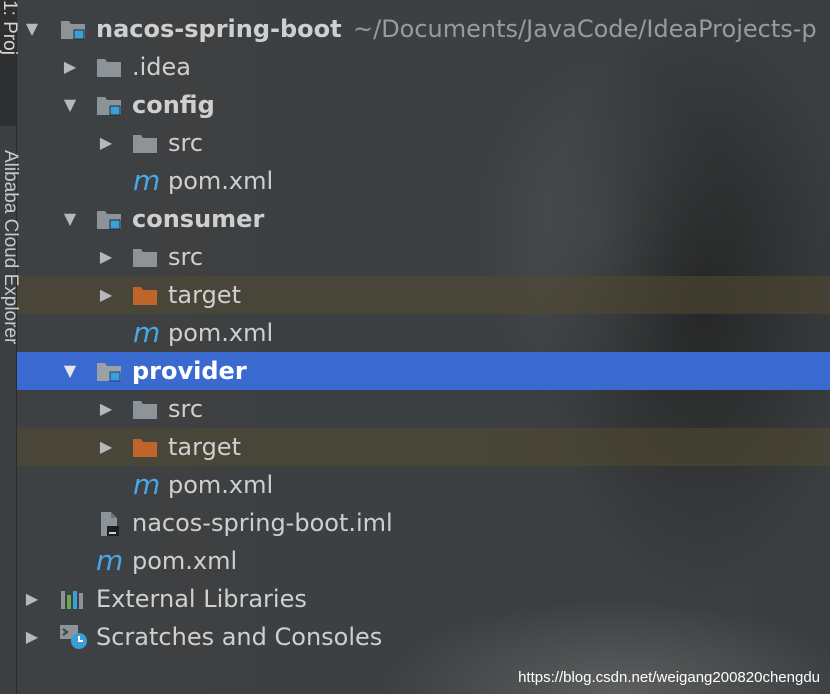 The height and width of the screenshot is (694, 830). Describe the element at coordinates (110, 524) in the screenshot. I see `iml-file-icon` at that location.